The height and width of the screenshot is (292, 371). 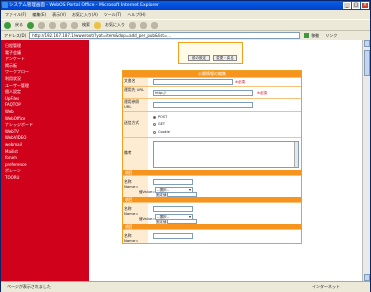 What do you see at coordinates (97, 25) in the screenshot?
I see `favorites-icon` at bounding box center [97, 25].